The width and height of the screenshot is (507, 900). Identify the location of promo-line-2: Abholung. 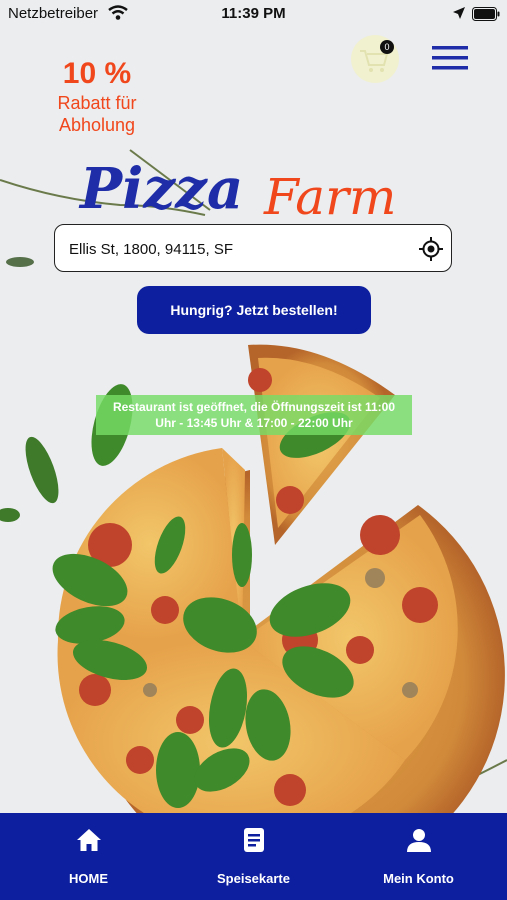
(97, 125).